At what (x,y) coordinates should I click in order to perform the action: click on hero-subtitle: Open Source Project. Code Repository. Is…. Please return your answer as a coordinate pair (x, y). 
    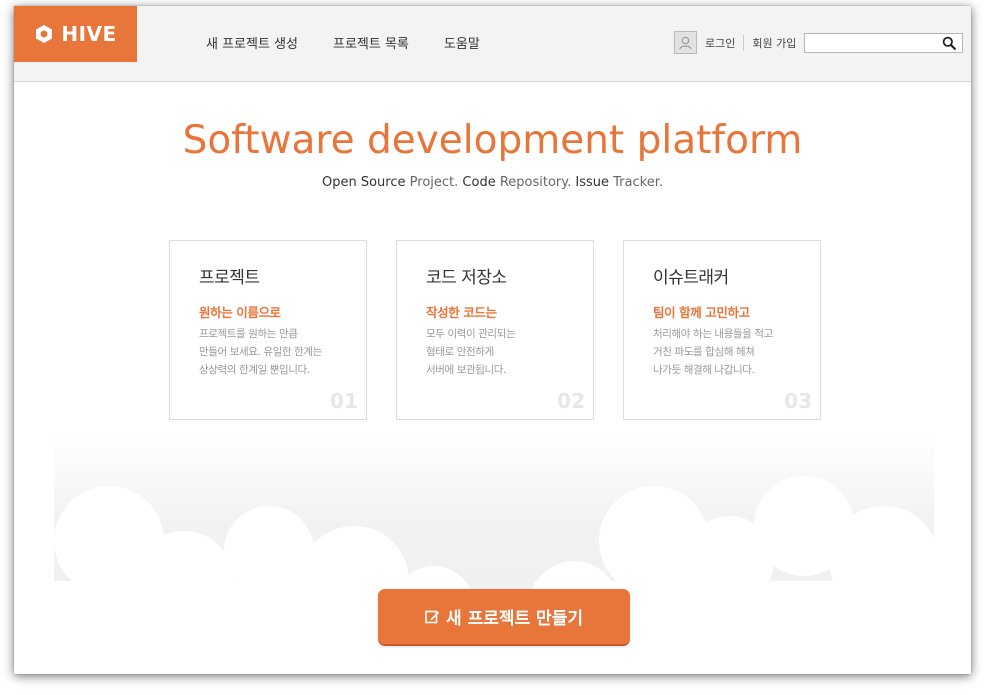
    Looking at the image, I should click on (492, 182).